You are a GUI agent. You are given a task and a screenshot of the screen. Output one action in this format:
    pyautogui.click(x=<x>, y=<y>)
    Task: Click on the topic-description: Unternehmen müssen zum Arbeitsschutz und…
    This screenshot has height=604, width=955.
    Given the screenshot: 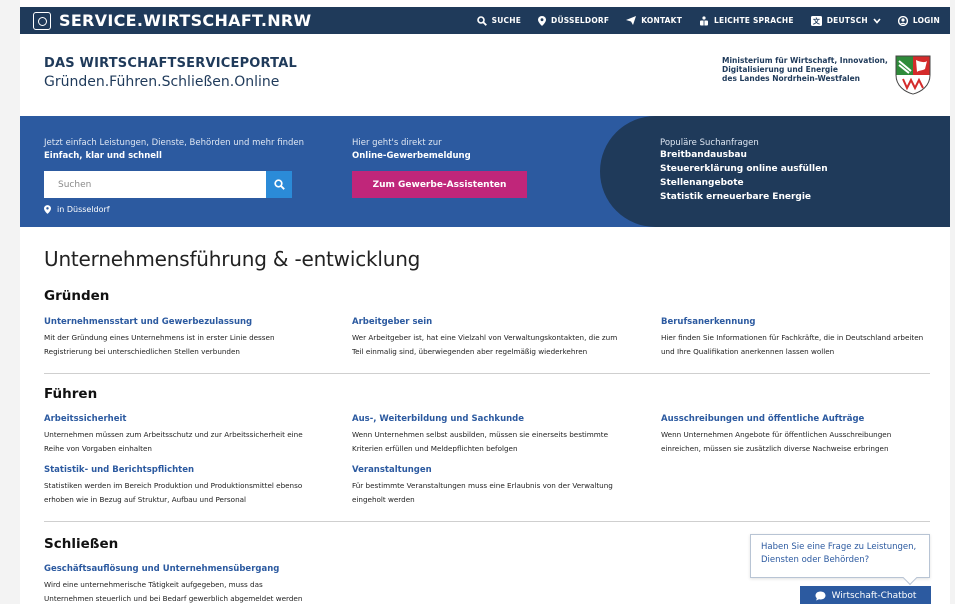 What is the action you would take?
    pyautogui.click(x=173, y=441)
    